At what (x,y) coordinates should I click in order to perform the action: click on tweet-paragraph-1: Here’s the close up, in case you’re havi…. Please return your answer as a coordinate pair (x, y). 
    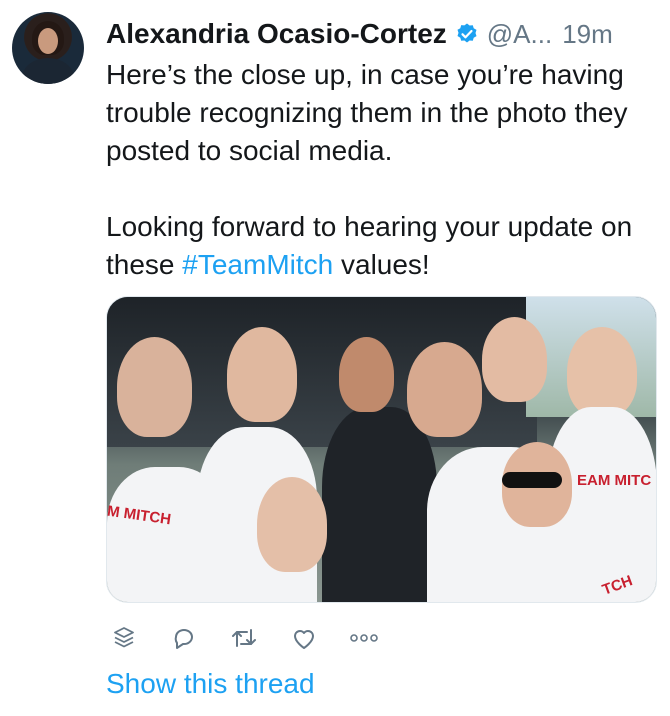
    Looking at the image, I should click on (383, 113).